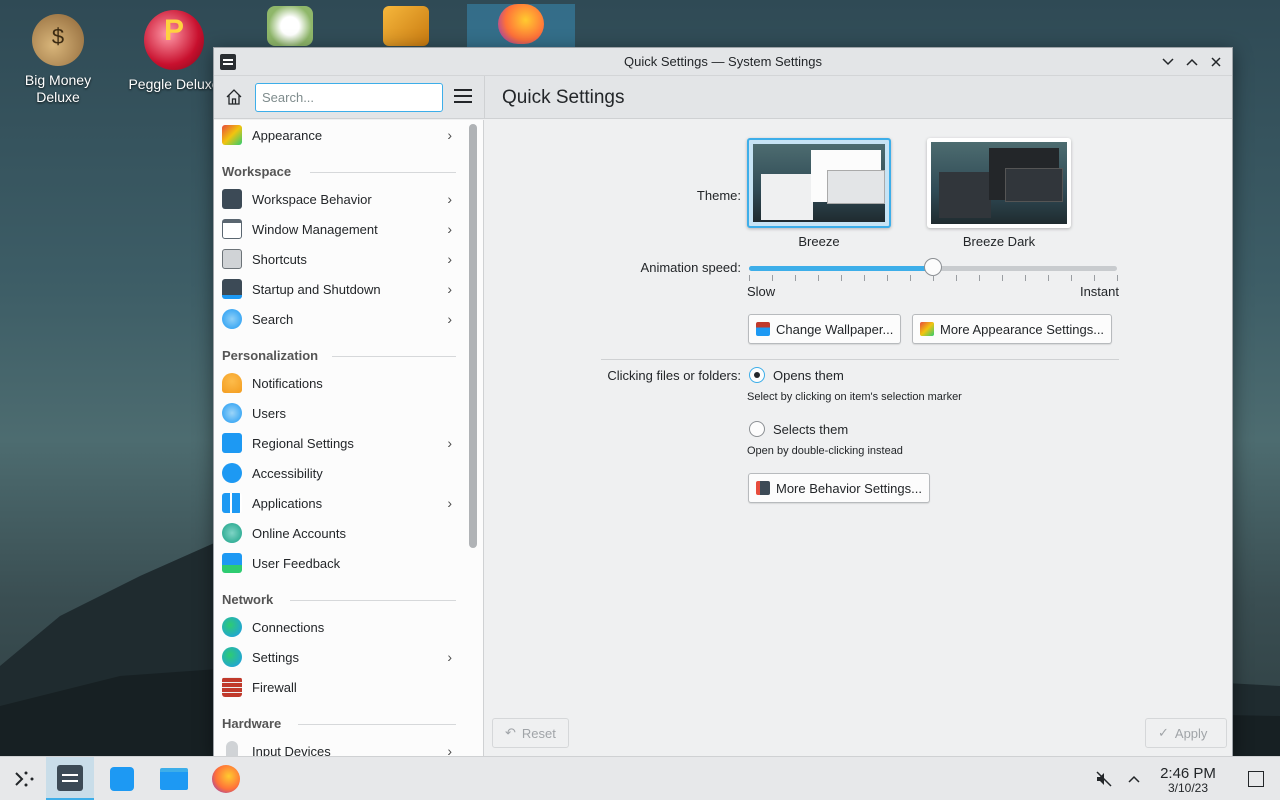 Image resolution: width=1280 pixels, height=800 pixels. I want to click on system-tray-expand-button, so click(1134, 778).